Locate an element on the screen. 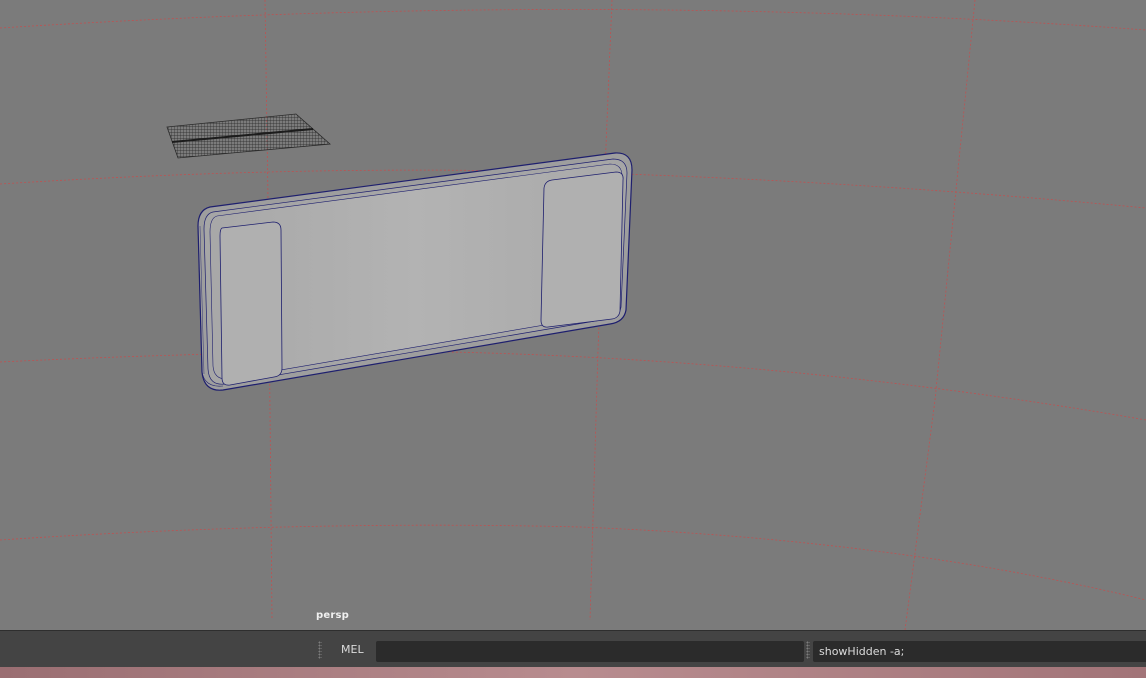 The width and height of the screenshot is (1146, 678). command-result-field: showHidden -a; is located at coordinates (979, 651).